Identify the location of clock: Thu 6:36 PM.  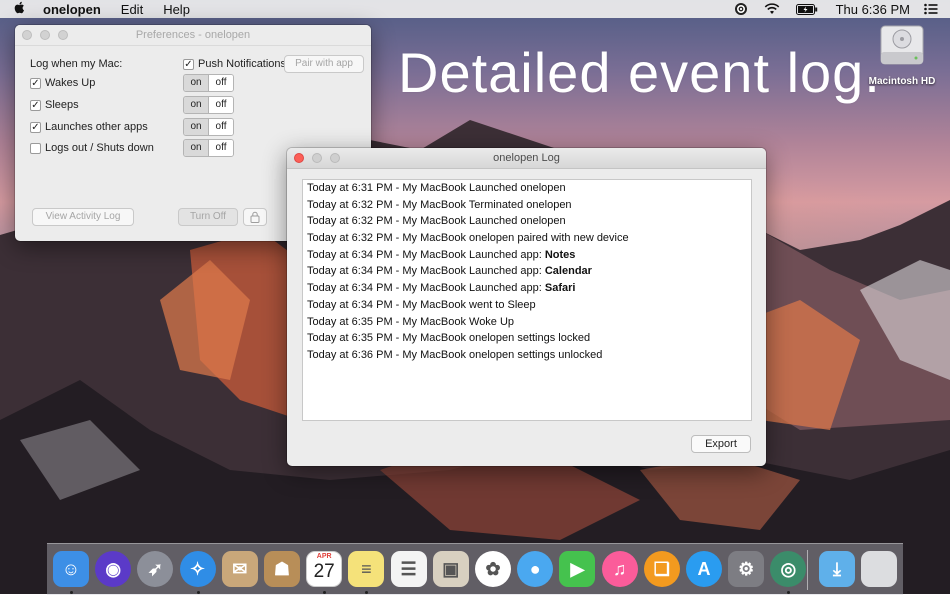
(871, 9).